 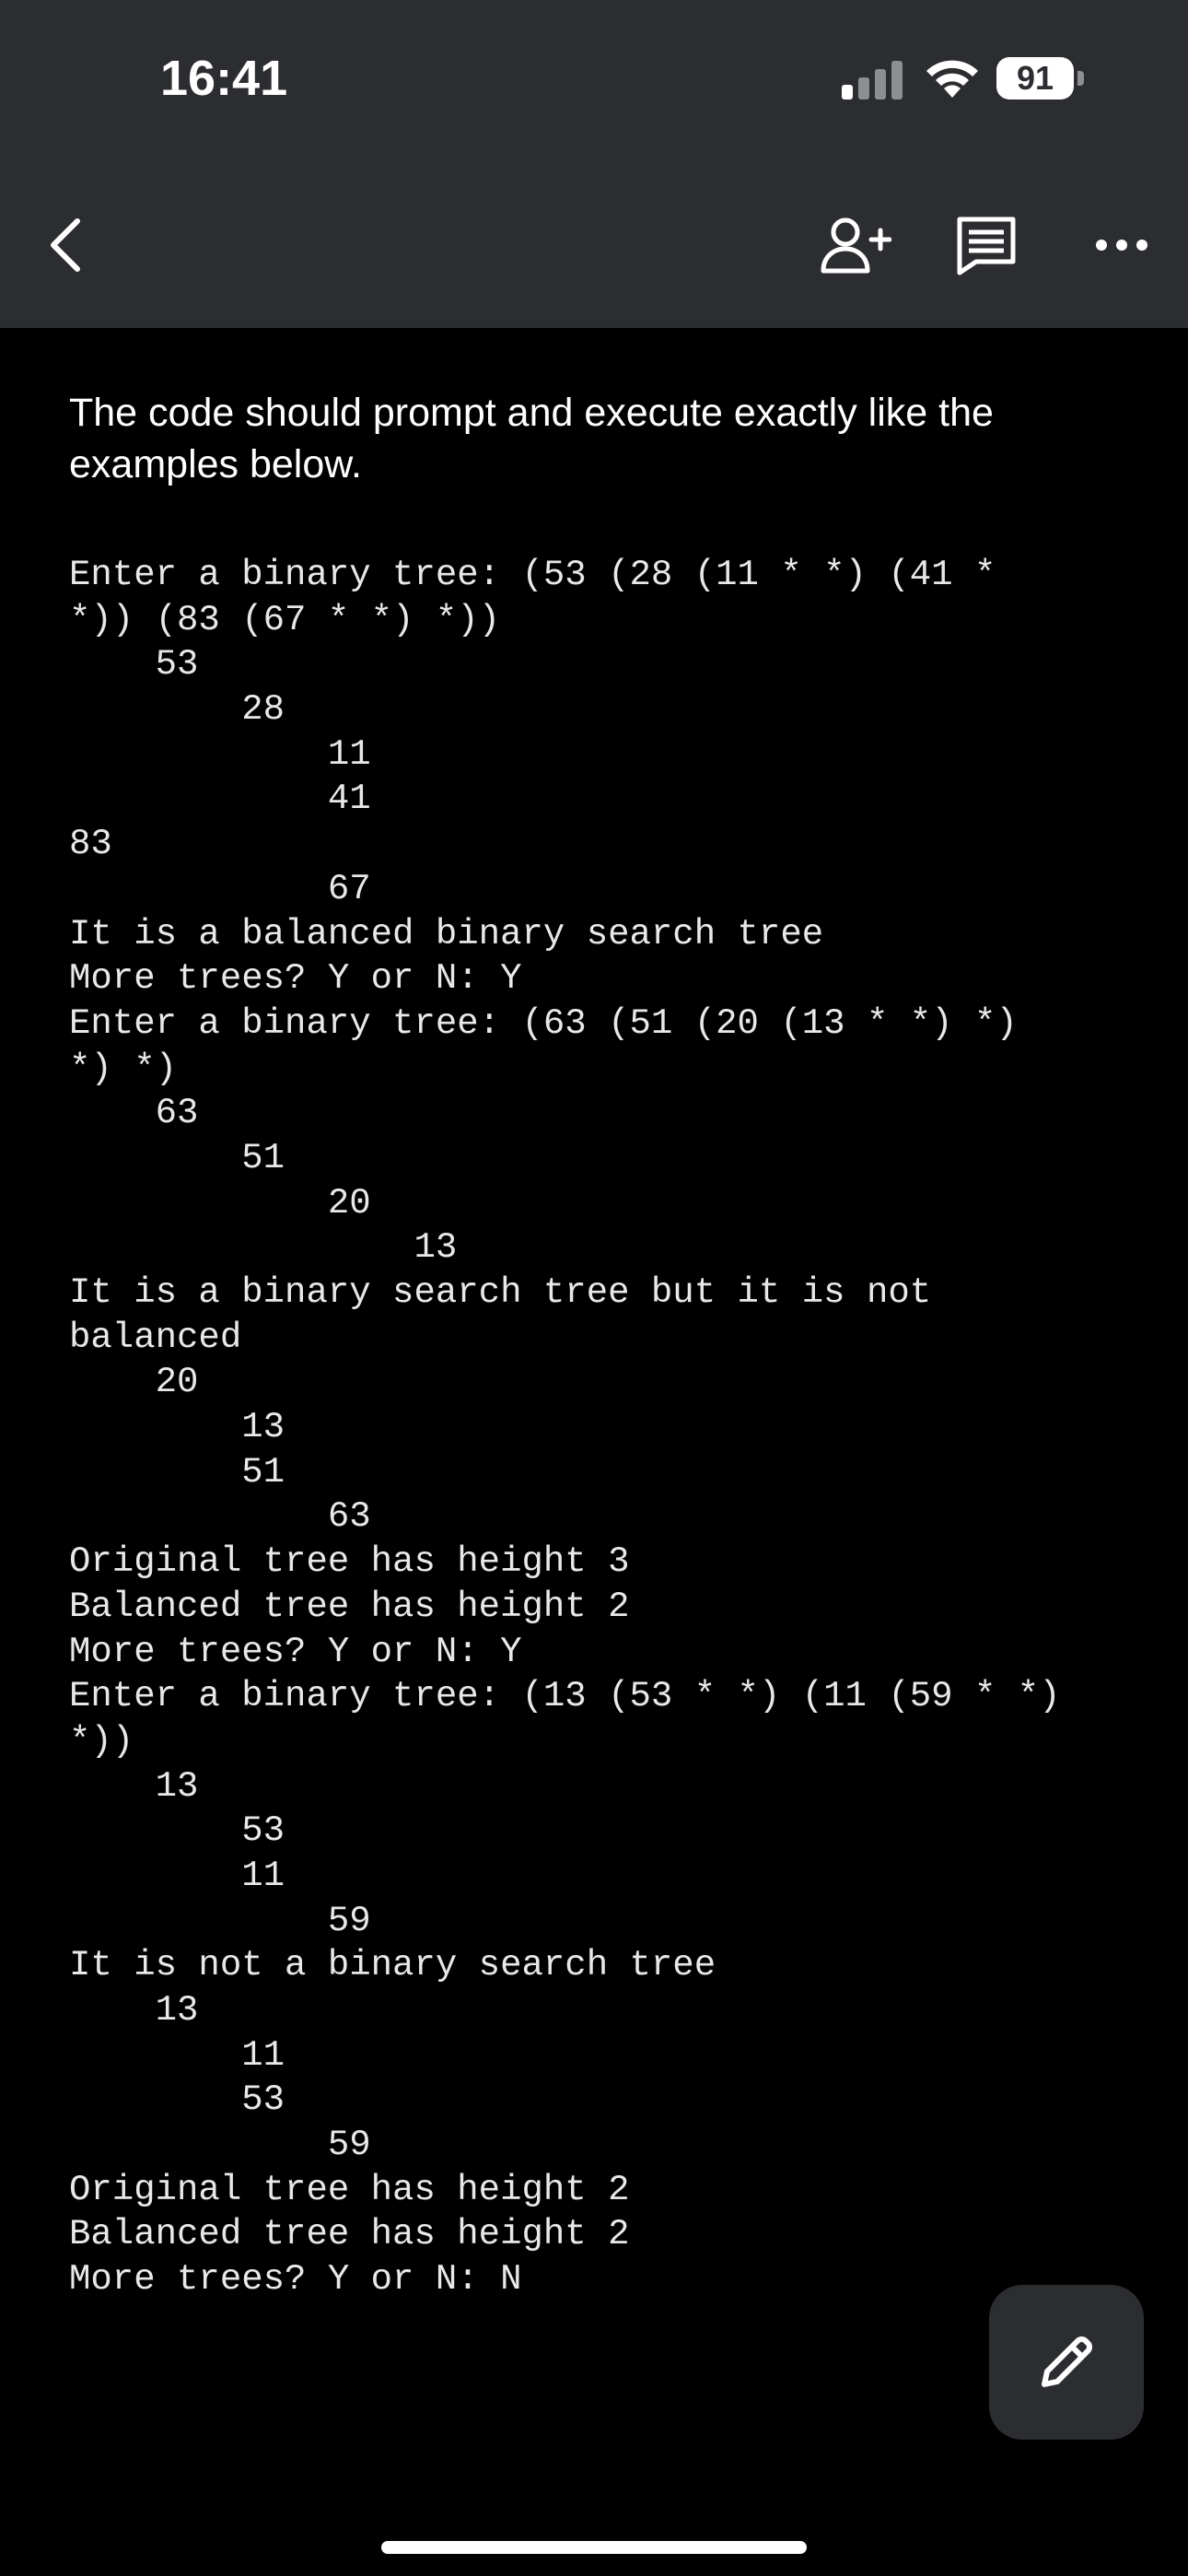 I want to click on console-line: *) *), so click(x=124, y=1068).